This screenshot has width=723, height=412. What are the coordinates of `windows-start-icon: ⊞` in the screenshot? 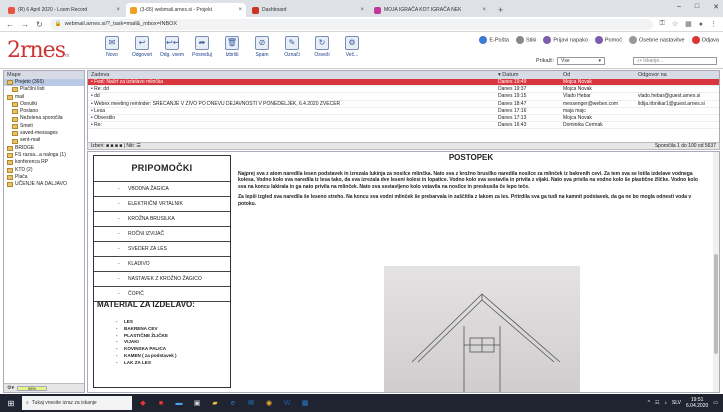 It's located at (11, 403).